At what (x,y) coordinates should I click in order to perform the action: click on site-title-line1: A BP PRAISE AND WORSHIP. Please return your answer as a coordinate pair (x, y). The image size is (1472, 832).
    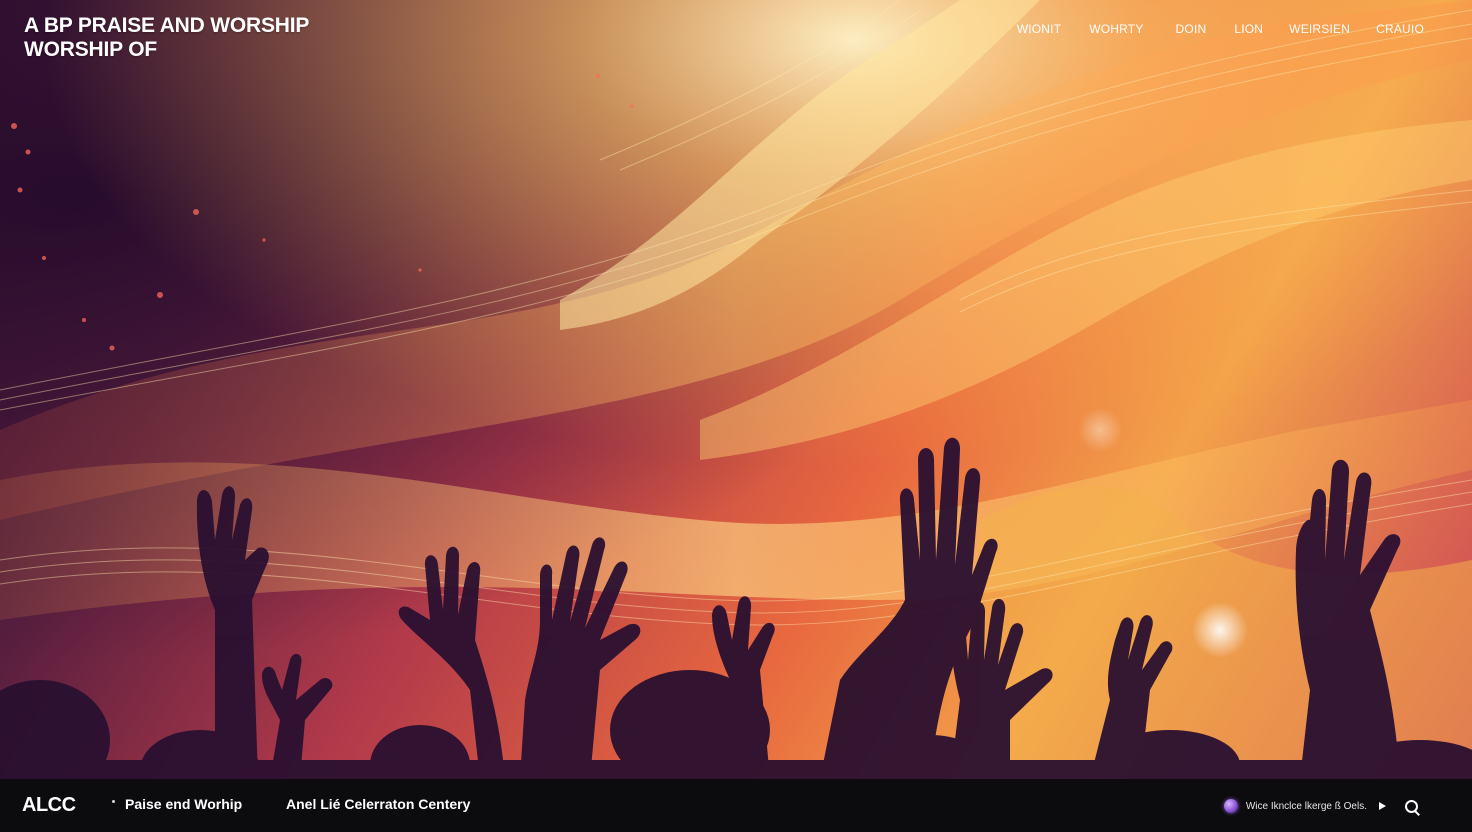
    Looking at the image, I should click on (167, 25).